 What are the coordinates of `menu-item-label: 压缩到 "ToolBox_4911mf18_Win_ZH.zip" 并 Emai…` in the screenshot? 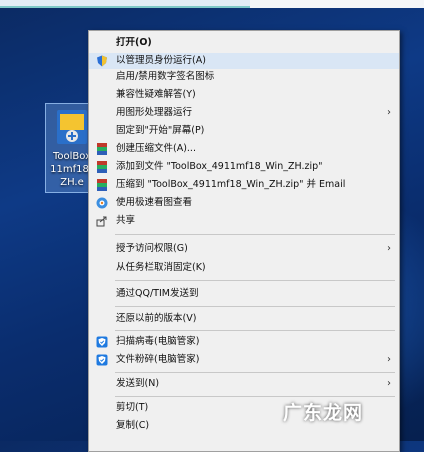 It's located at (231, 184).